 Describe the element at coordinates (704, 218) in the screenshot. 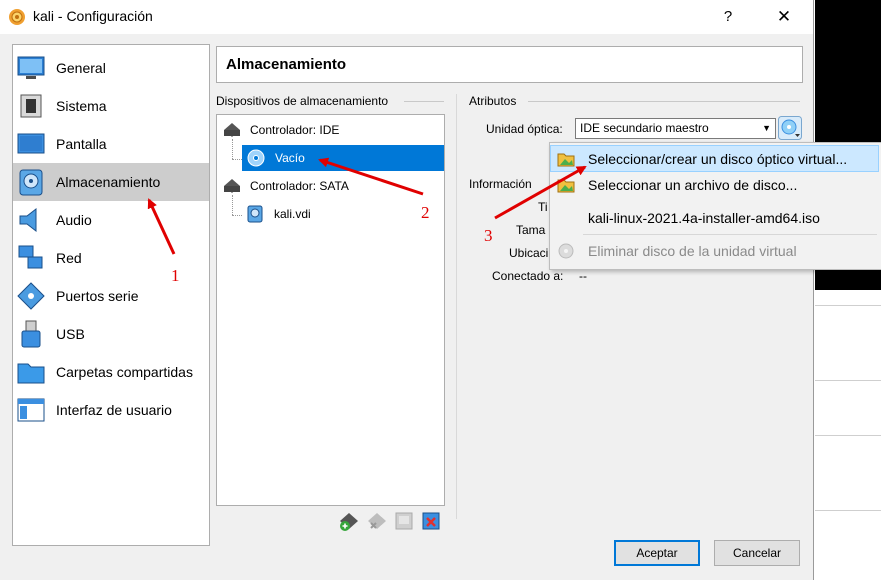

I see `menu-item-label: kali-linux-2021.4a-installer-amd64.iso` at that location.